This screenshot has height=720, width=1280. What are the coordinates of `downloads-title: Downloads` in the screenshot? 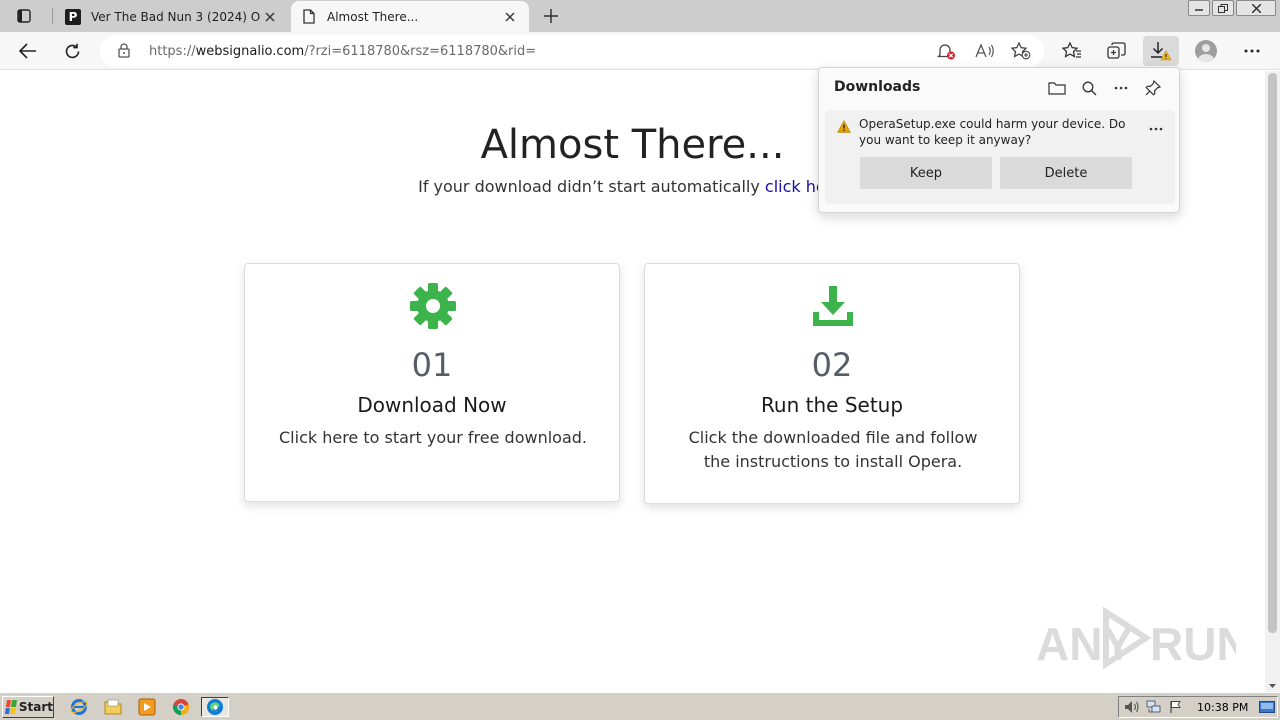 It's located at (877, 87).